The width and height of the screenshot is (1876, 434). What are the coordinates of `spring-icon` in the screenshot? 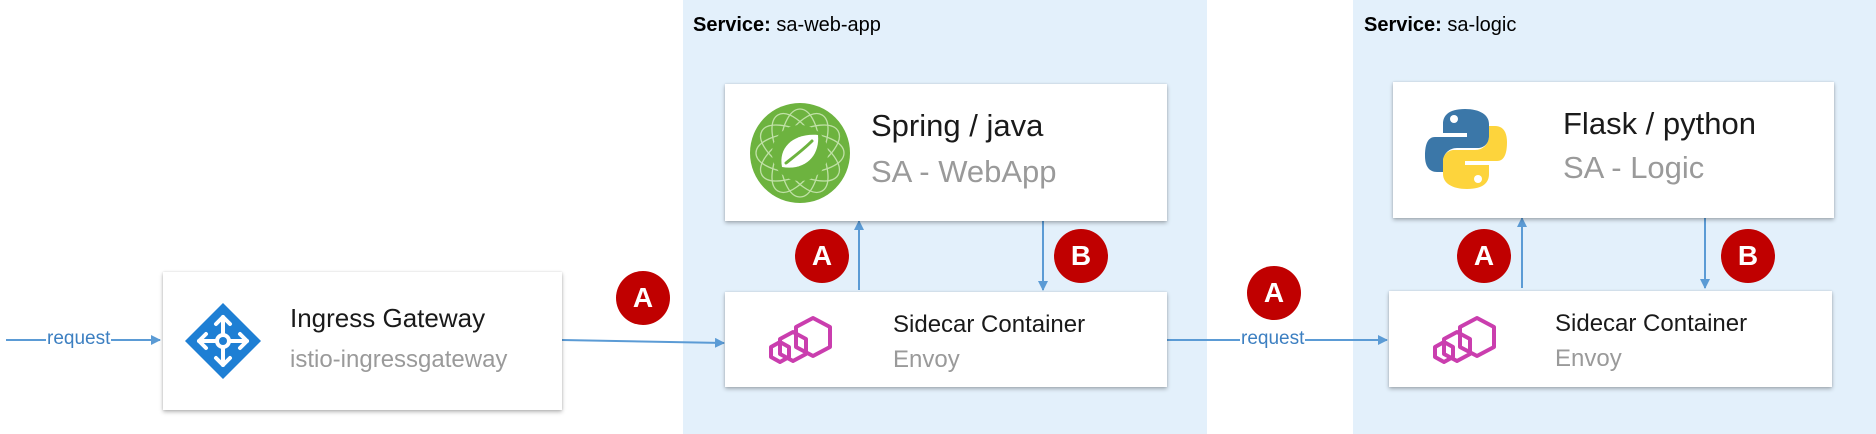 It's located at (800, 153).